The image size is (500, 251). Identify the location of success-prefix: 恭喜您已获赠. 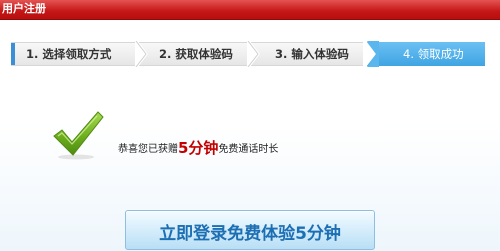
(148, 149).